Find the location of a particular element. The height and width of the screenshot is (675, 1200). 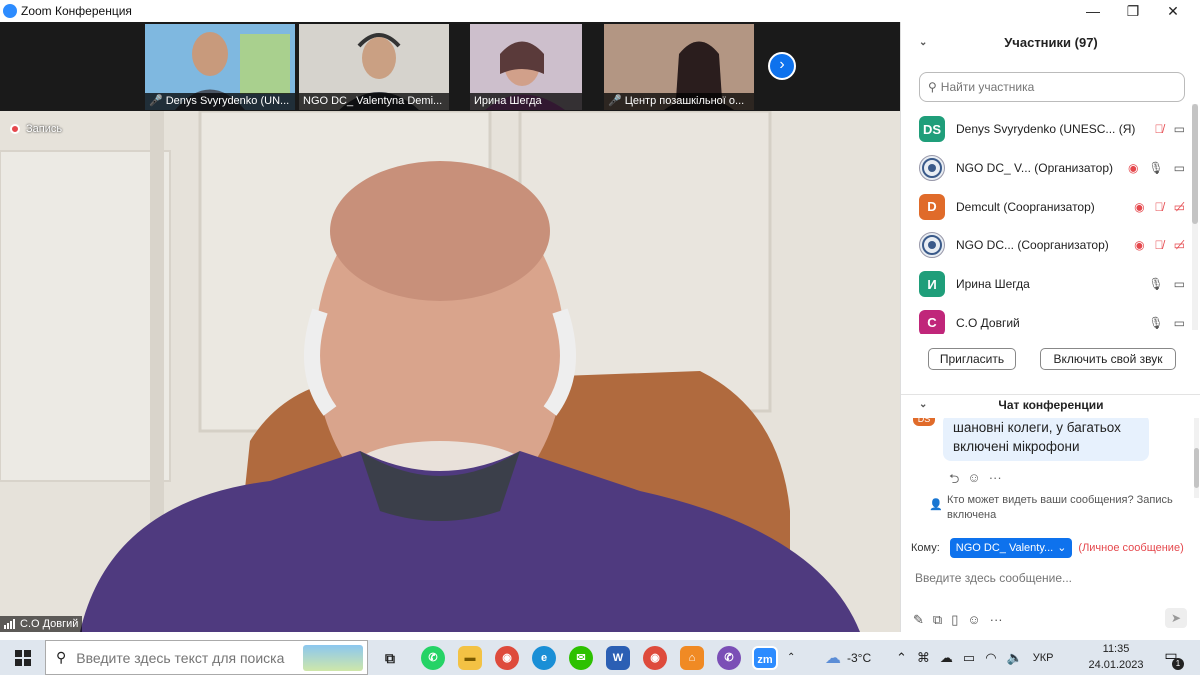

chevron-up-icon: ⌃ is located at coordinates (901, 658).